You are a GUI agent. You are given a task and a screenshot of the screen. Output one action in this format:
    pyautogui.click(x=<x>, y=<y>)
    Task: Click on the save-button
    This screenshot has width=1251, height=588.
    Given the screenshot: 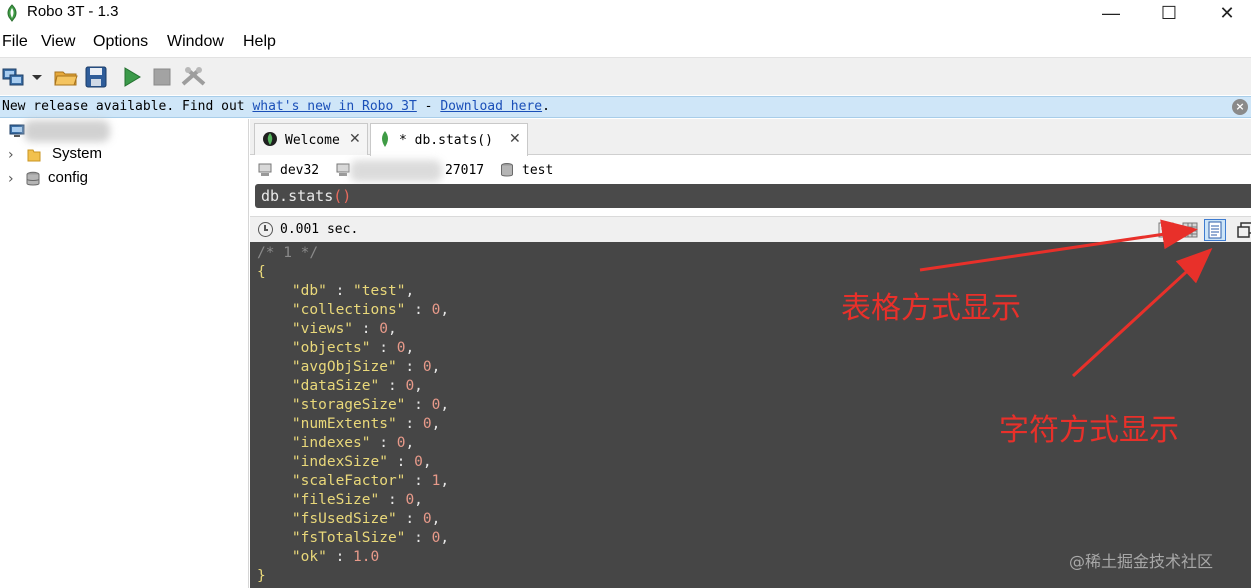 What is the action you would take?
    pyautogui.click(x=96, y=77)
    